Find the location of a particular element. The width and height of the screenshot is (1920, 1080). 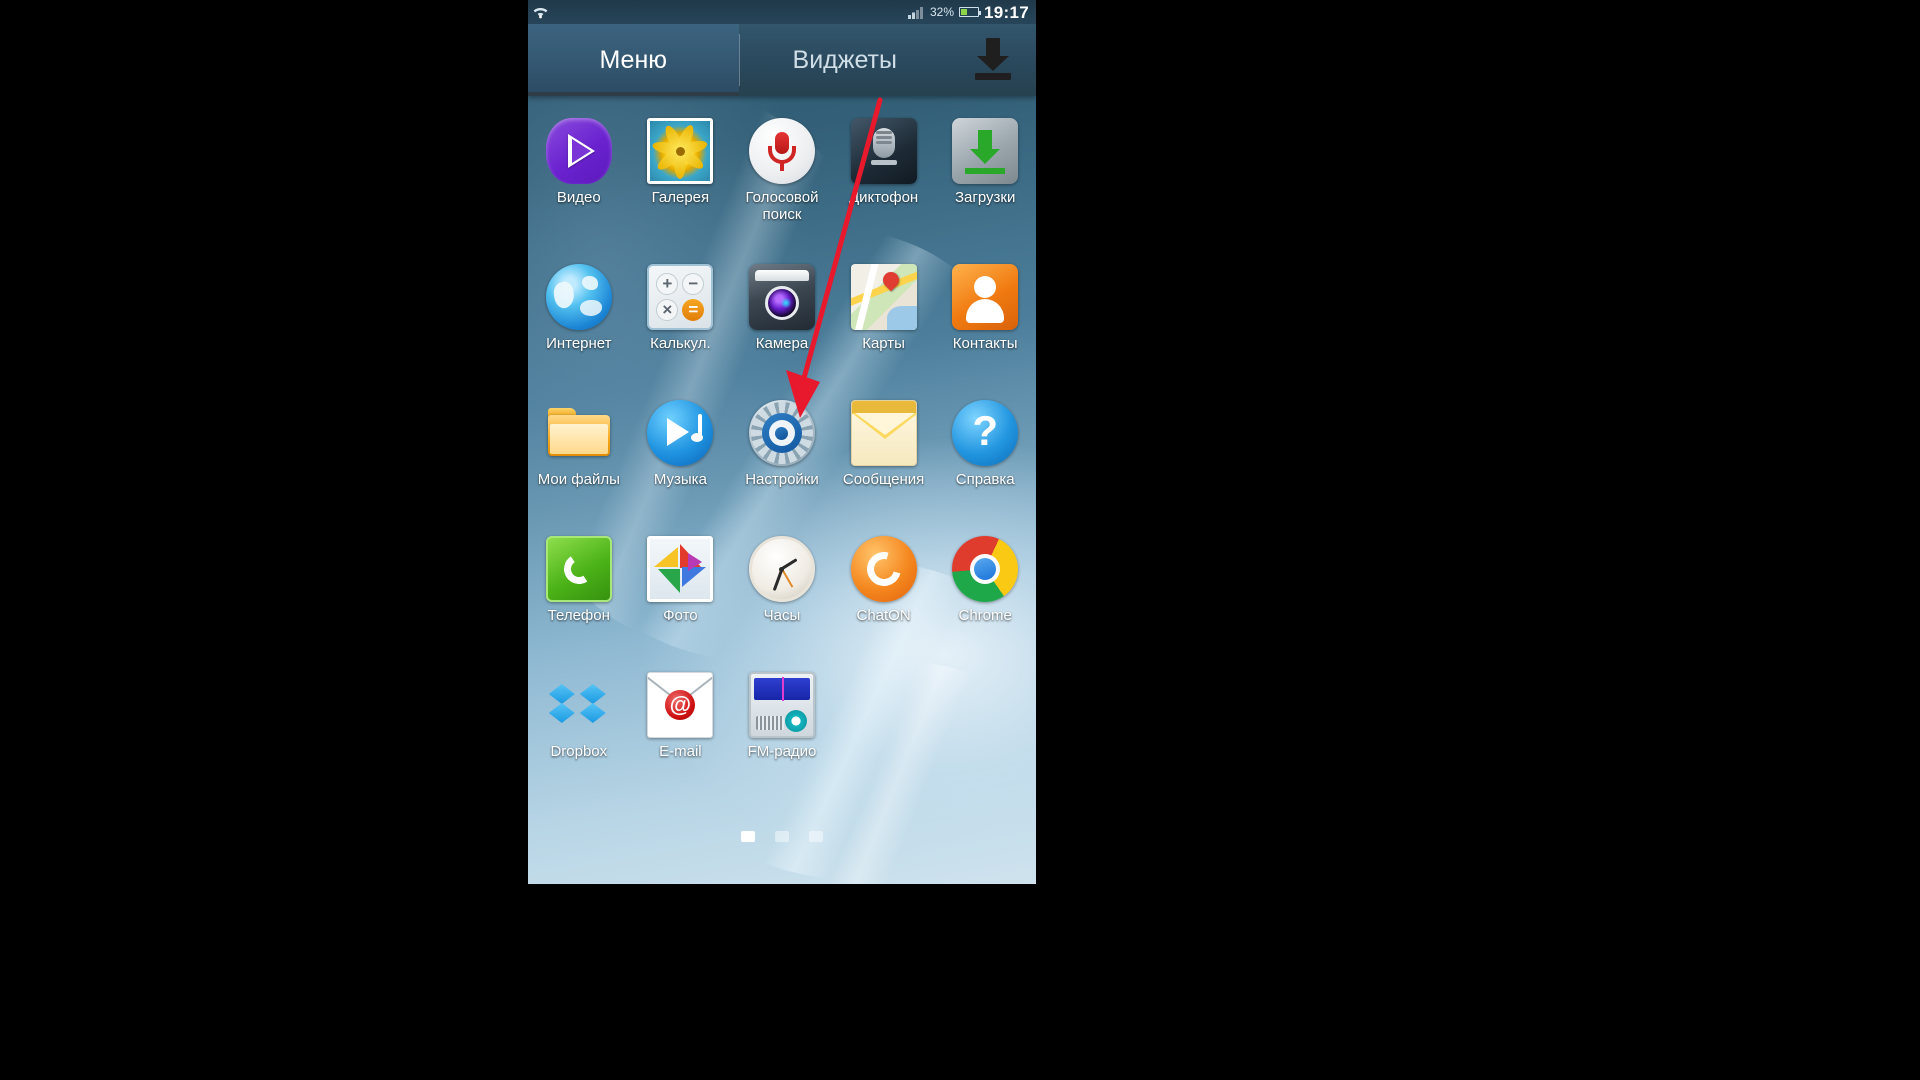

app-item-downloads: Загрузки is located at coordinates (985, 171).